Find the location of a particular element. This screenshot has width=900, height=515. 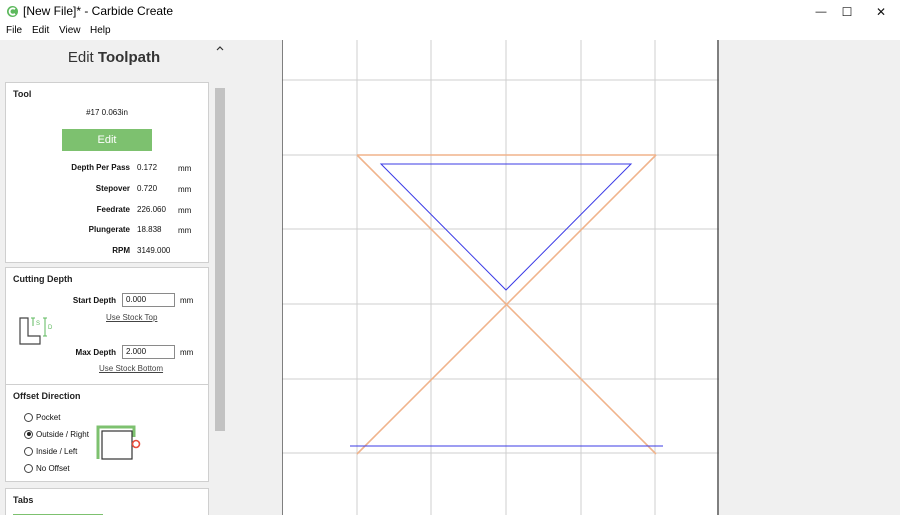

depth-per-pass-unit: mm is located at coordinates (185, 168).